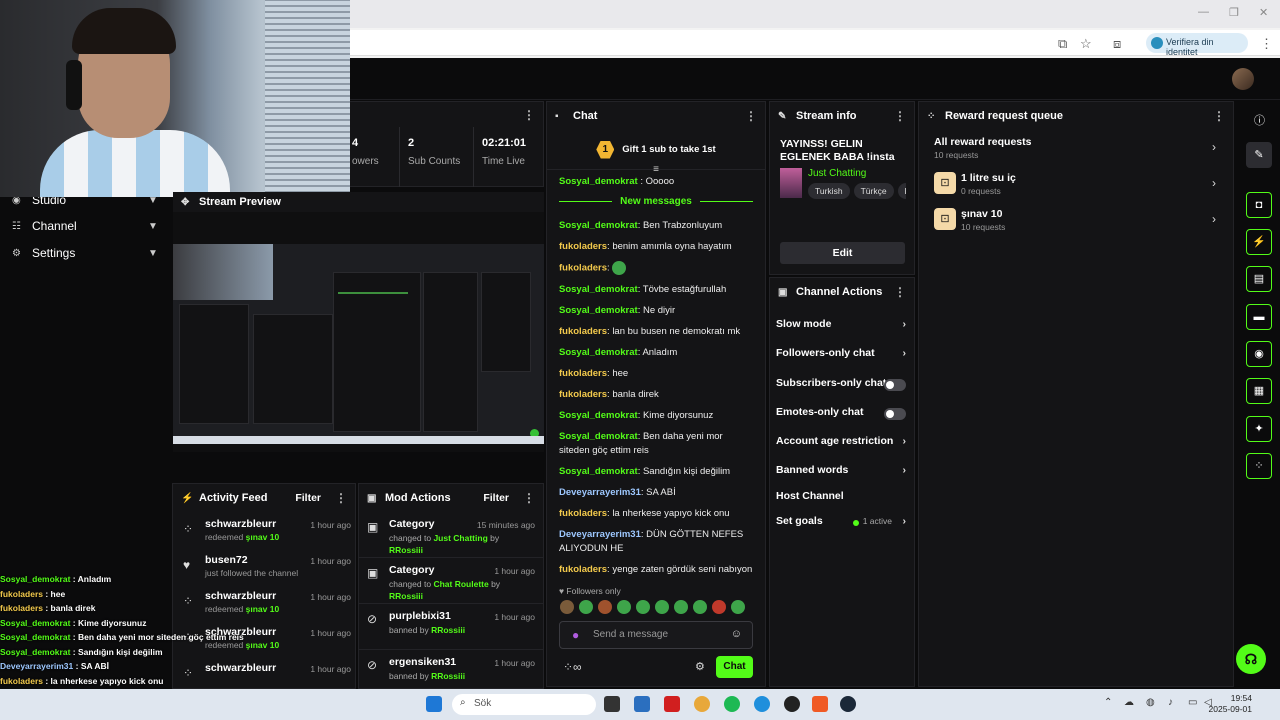 The width and height of the screenshot is (1280, 720). I want to click on message-input: ● Send a message ☺, so click(656, 635).